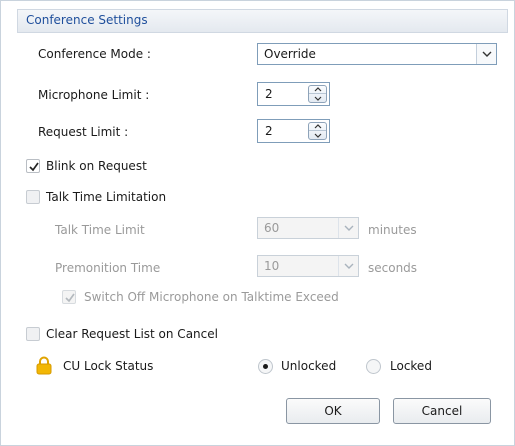 This screenshot has height=446, width=515. I want to click on lock-icon, so click(44, 367).